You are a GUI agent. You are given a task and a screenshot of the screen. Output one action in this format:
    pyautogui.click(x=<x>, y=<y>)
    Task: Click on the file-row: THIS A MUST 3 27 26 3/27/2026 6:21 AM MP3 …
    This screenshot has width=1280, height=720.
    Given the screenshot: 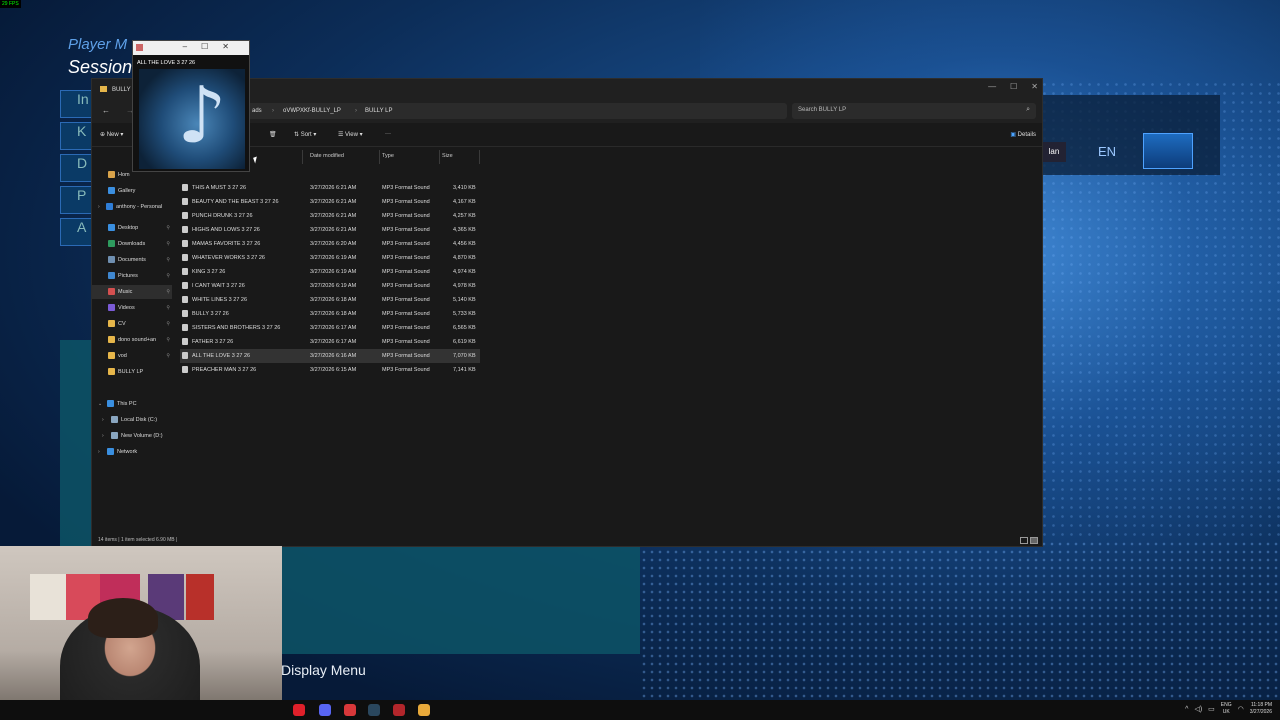 What is the action you would take?
    pyautogui.click(x=330, y=188)
    